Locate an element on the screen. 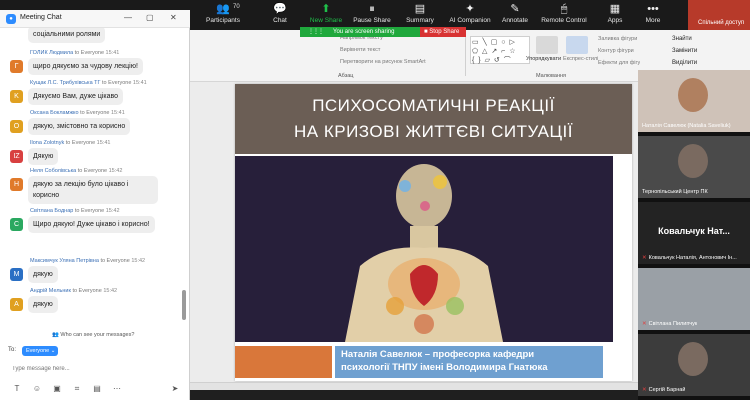  message-sender: Ilona Zolotnyk to Everyone 15:41 is located at coordinates (70, 143).